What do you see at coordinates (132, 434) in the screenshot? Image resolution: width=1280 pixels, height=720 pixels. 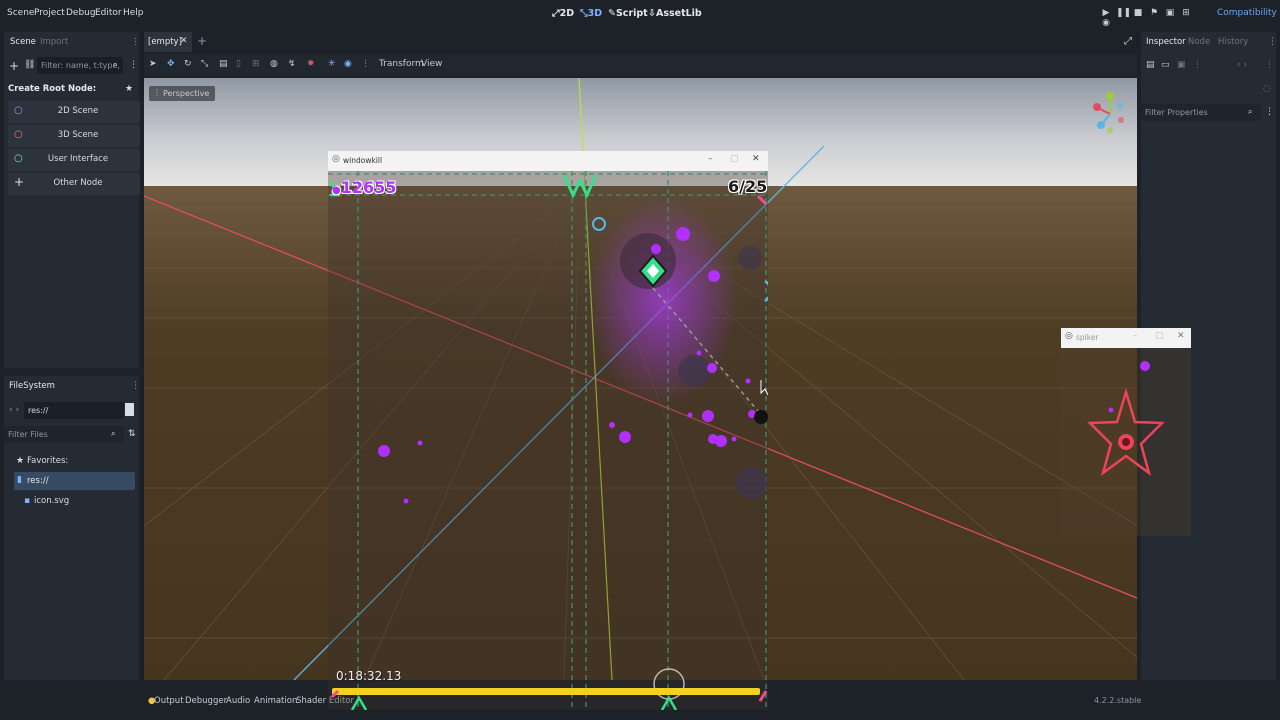 I see `sort-icon: ⇅` at bounding box center [132, 434].